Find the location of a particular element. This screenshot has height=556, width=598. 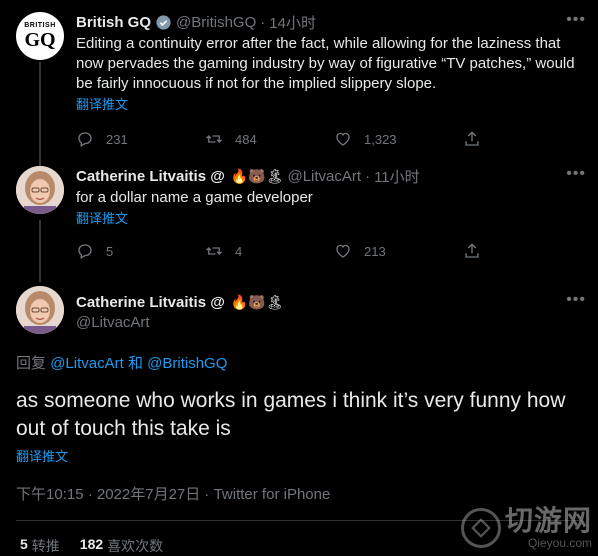

retweet-total: 5 is located at coordinates (24, 546).